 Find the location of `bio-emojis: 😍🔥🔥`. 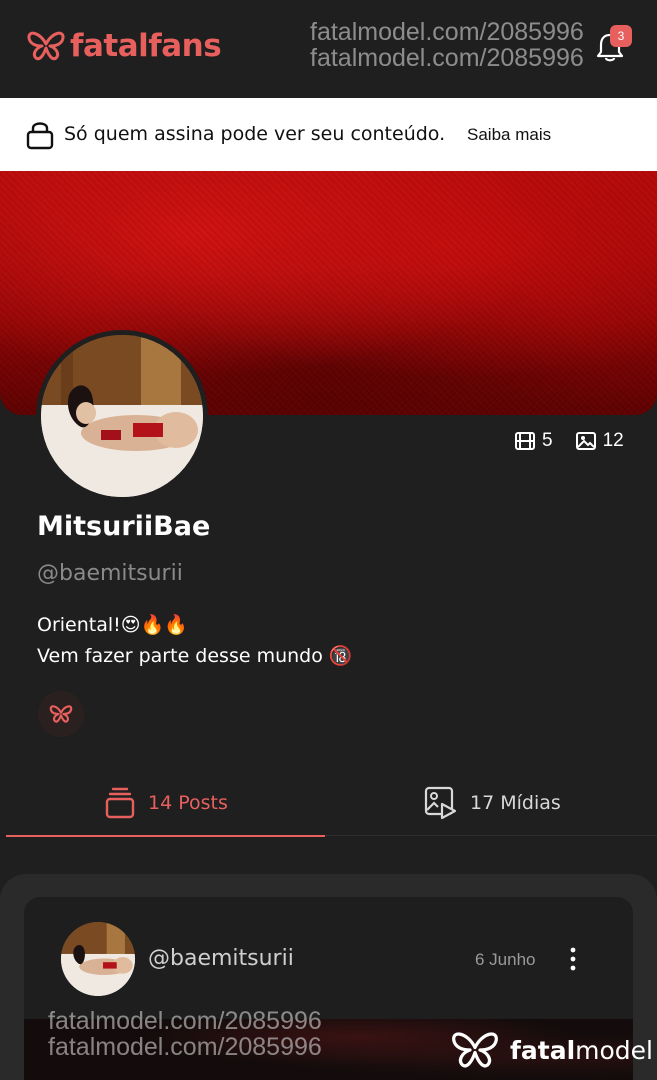

bio-emojis: 😍🔥🔥 is located at coordinates (154, 625).